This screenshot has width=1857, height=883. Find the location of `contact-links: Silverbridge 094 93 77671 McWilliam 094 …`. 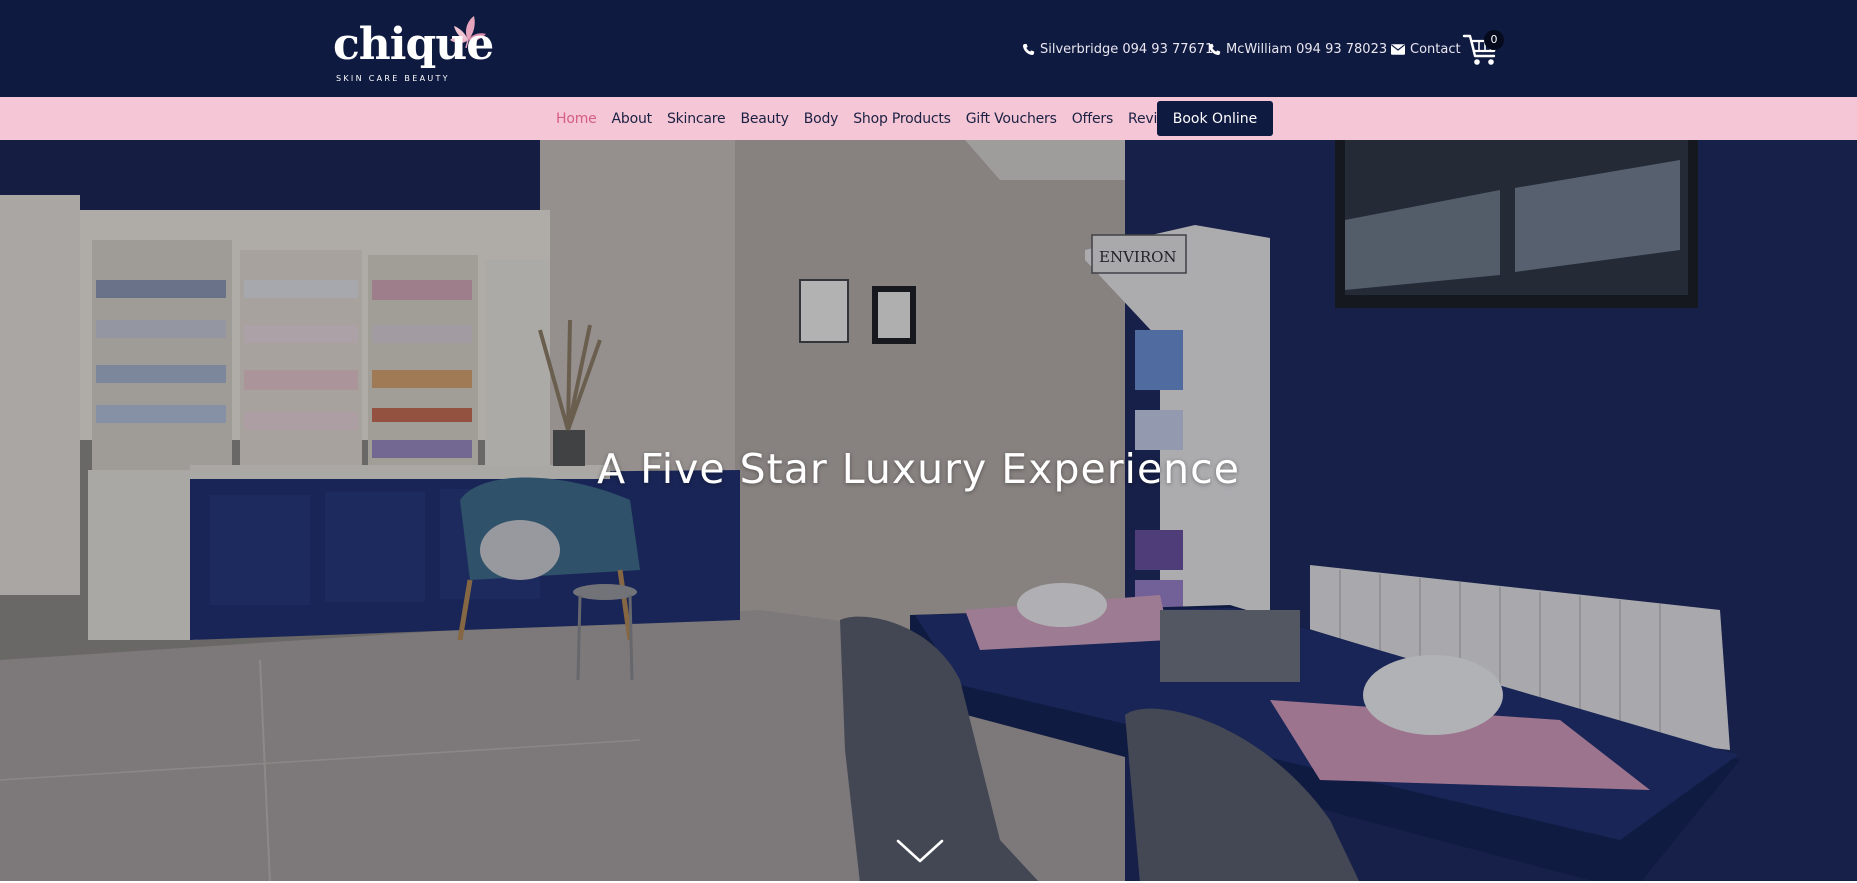

contact-links: Silverbridge 094 93 77671 McWilliam 094 … is located at coordinates (928, 50).